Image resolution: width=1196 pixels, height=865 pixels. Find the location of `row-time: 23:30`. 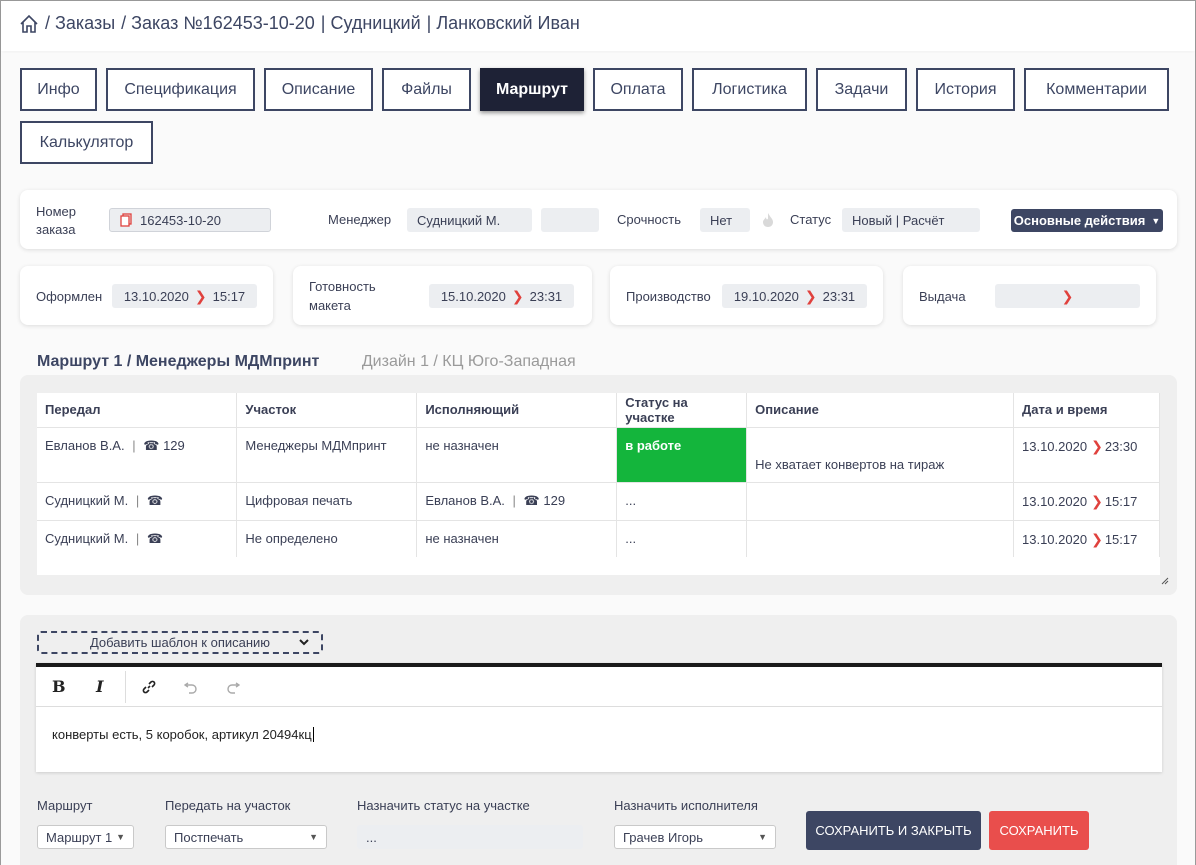

row-time: 23:30 is located at coordinates (1121, 446).